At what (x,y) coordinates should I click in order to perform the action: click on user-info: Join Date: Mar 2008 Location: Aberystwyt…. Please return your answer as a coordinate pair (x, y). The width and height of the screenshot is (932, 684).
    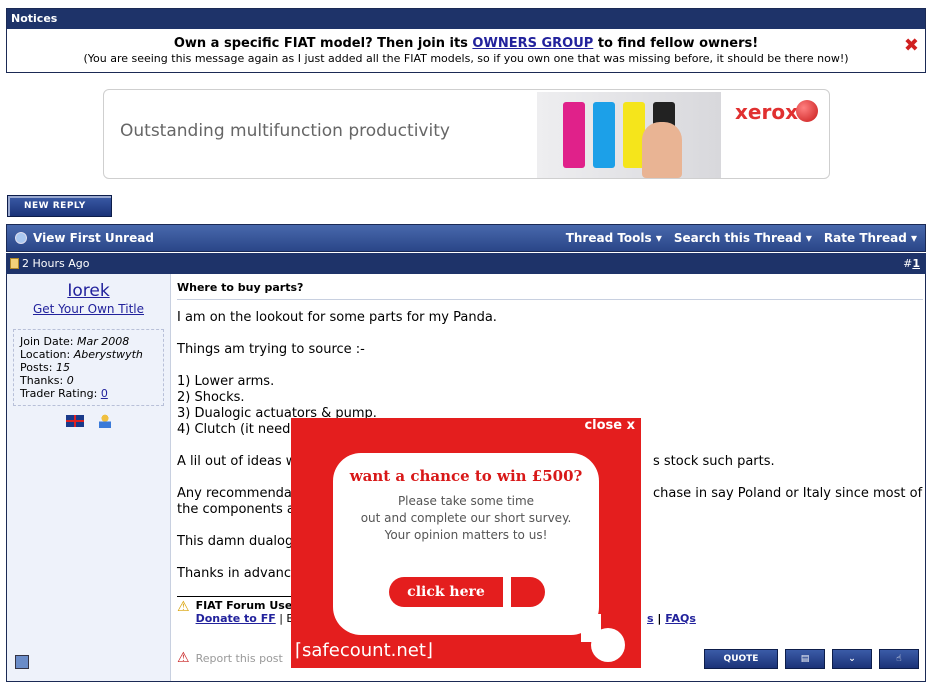
    Looking at the image, I should click on (88, 367).